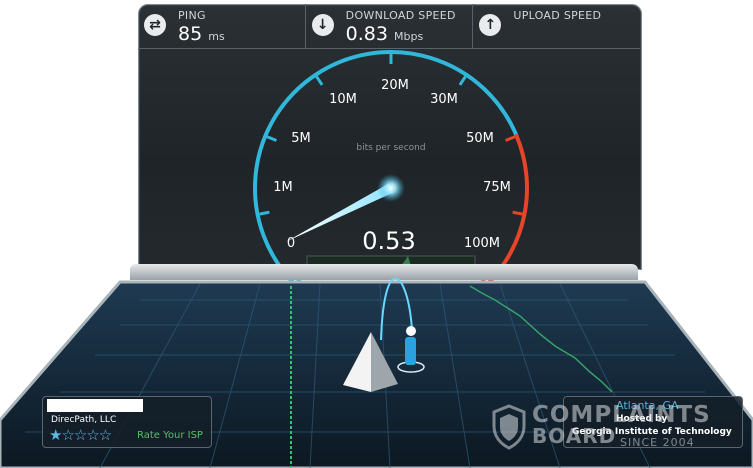  I want to click on current-speed-reading: 0.53, so click(388, 241).